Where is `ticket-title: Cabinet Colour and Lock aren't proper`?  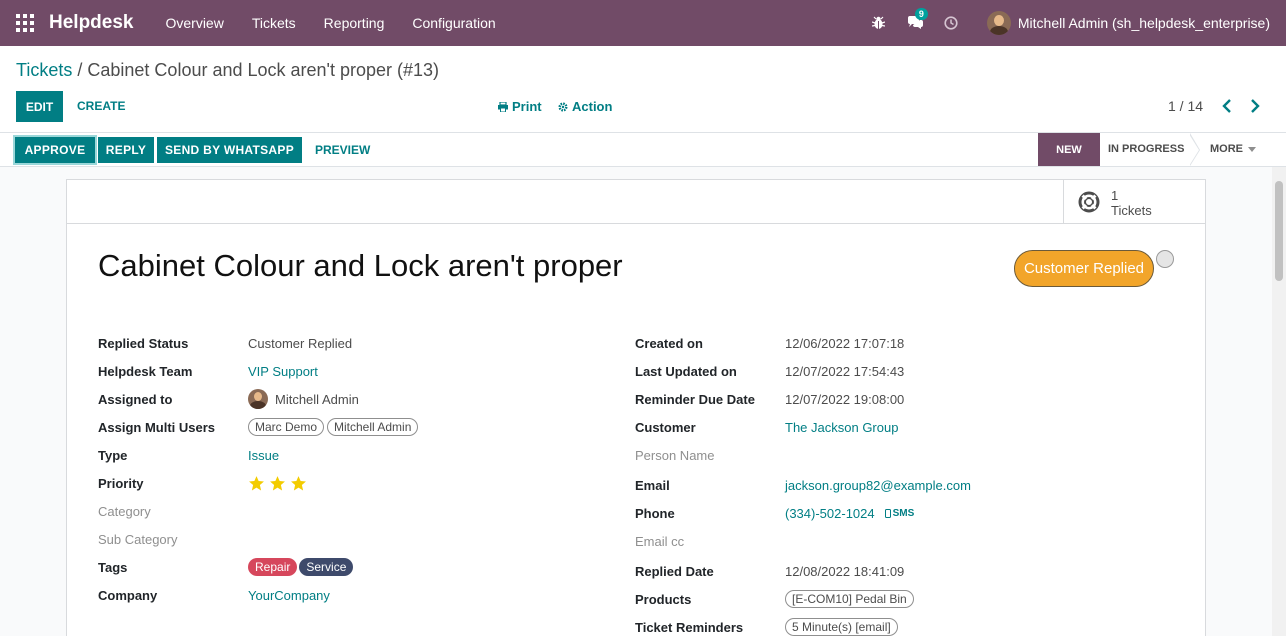
ticket-title: Cabinet Colour and Lock aren't proper is located at coordinates (360, 266).